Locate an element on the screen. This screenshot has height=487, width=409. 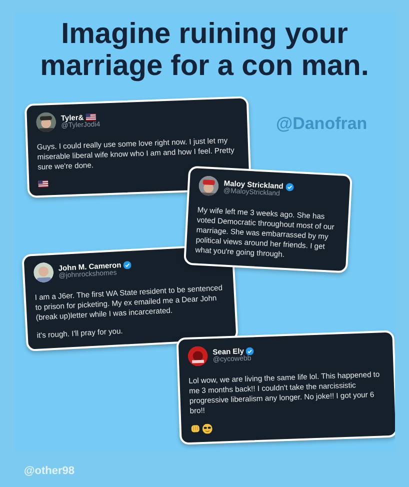
credit-text: @other98 is located at coordinates (50, 471).